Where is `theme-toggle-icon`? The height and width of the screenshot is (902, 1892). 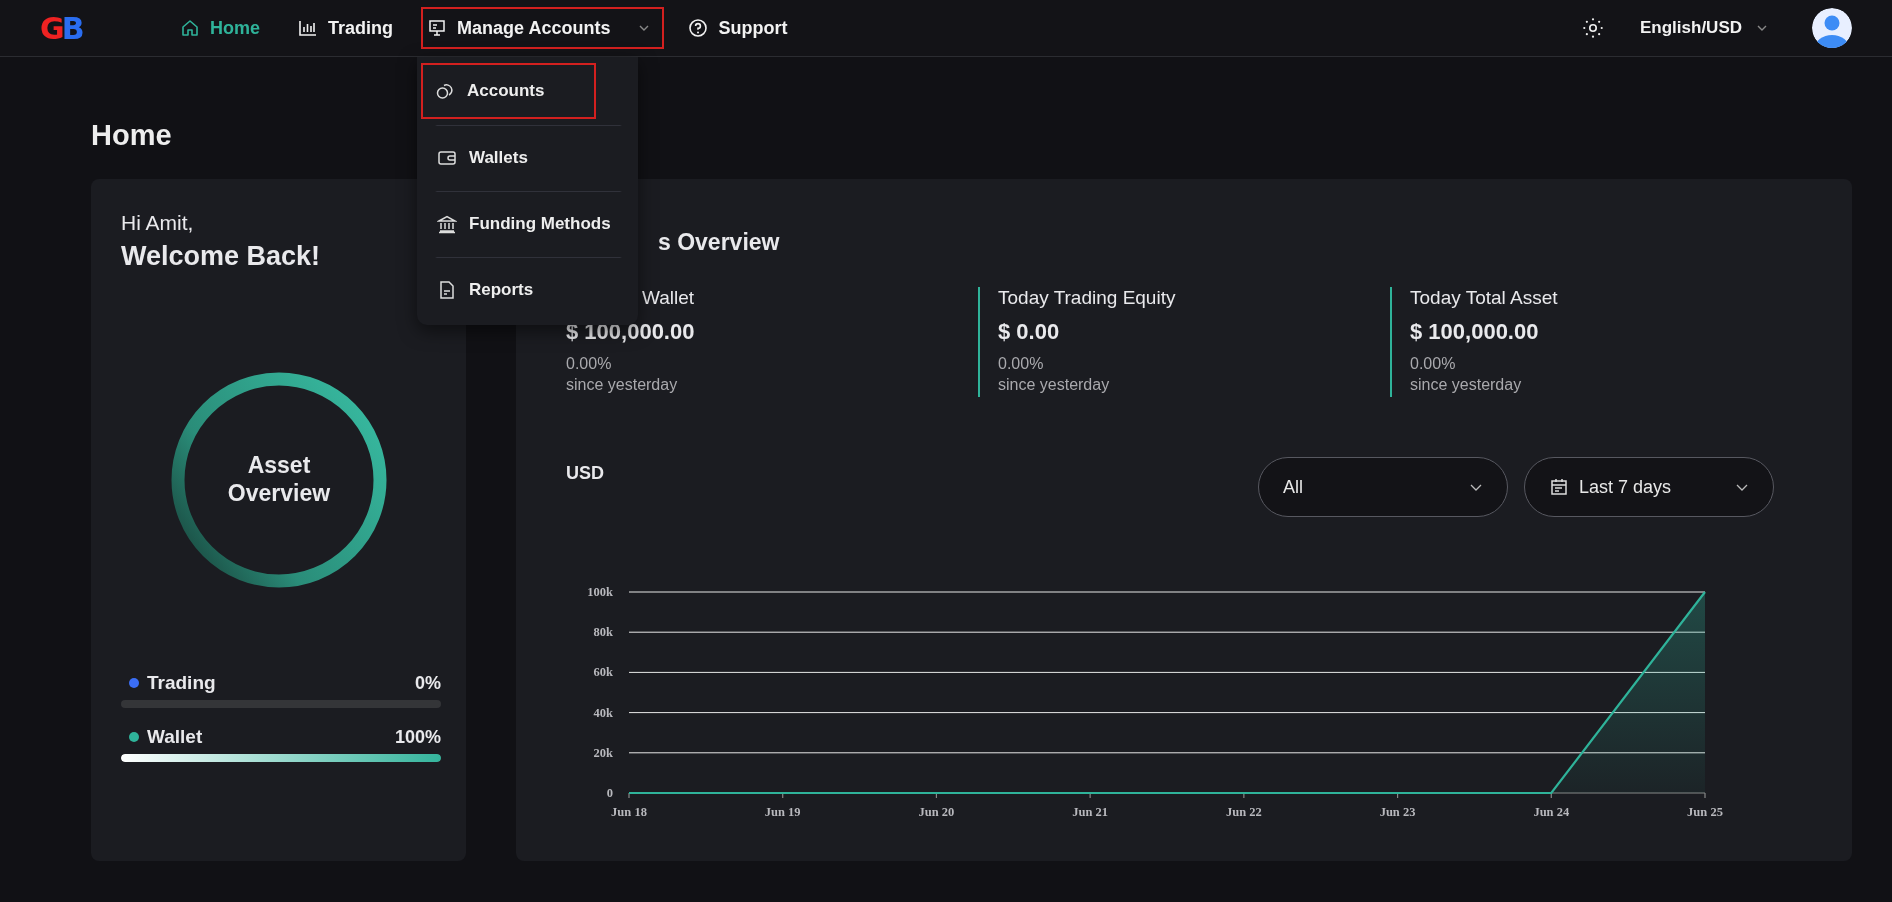 theme-toggle-icon is located at coordinates (1593, 28).